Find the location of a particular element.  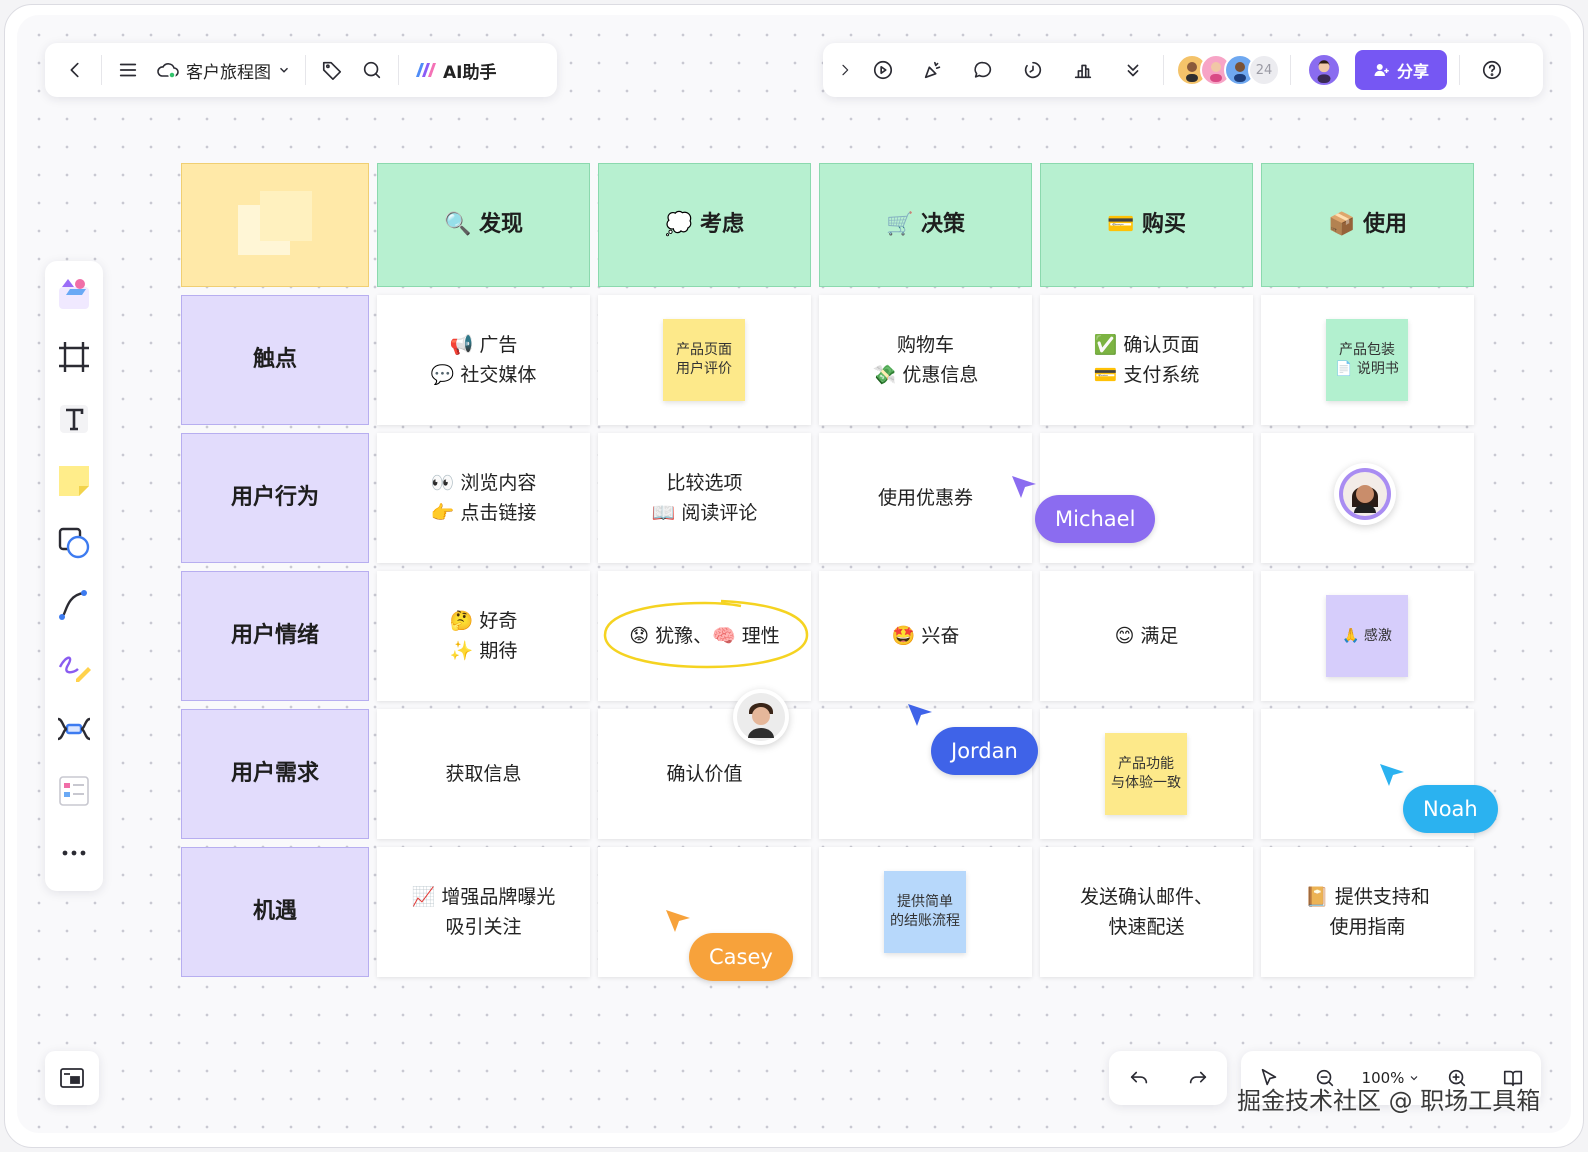

comment-button is located at coordinates (983, 70).